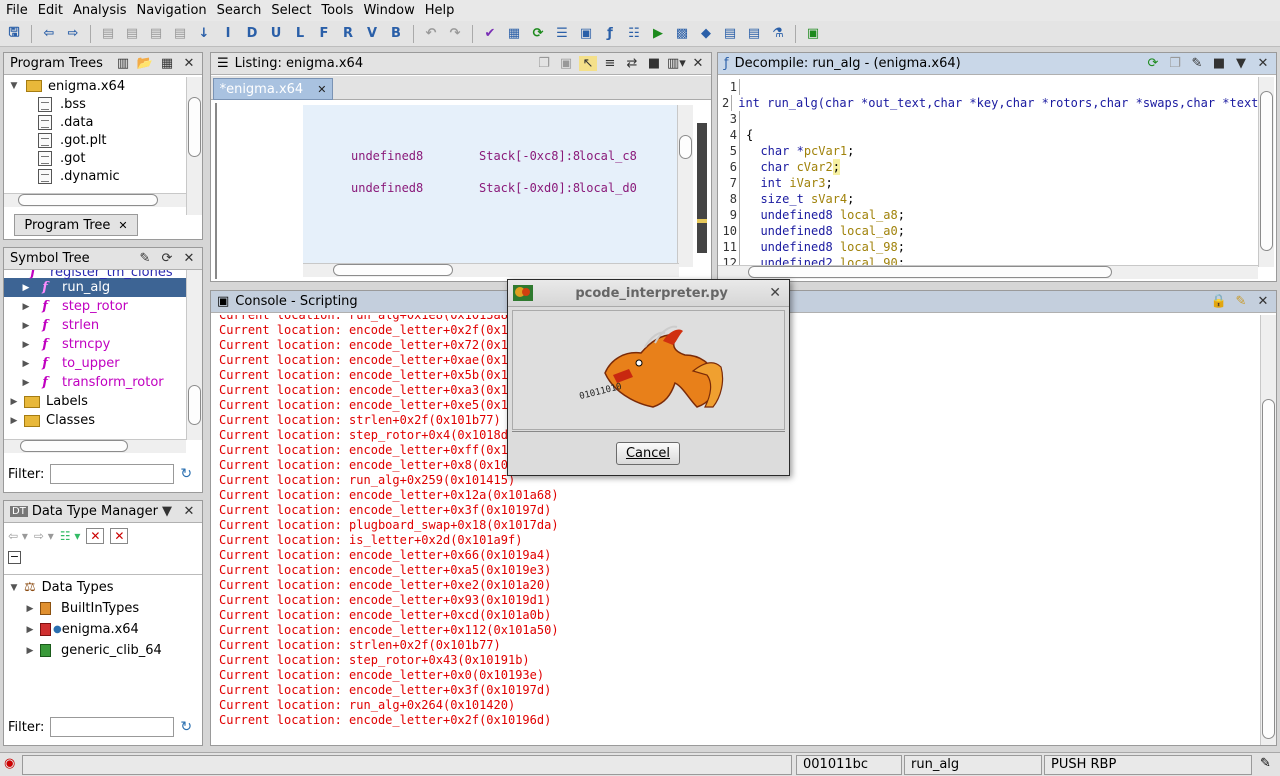  What do you see at coordinates (44, 536) in the screenshot?
I see `forward-icon: ⇨ ▾` at bounding box center [44, 536].